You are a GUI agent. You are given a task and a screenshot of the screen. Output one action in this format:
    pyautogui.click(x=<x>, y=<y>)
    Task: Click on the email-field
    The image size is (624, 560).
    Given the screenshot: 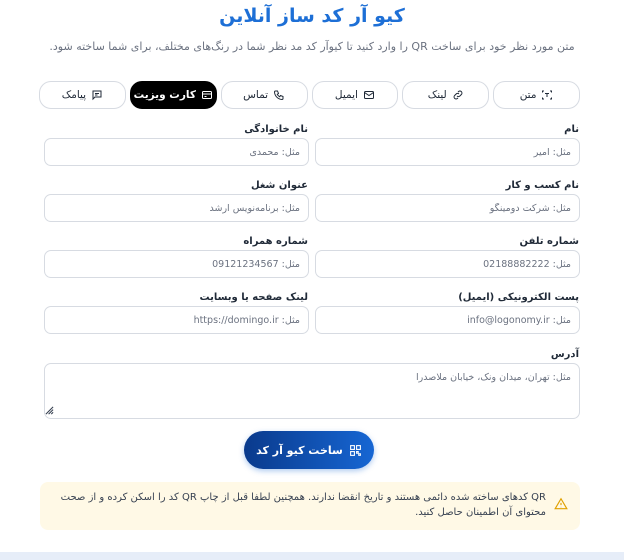 What is the action you would take?
    pyautogui.click(x=447, y=320)
    